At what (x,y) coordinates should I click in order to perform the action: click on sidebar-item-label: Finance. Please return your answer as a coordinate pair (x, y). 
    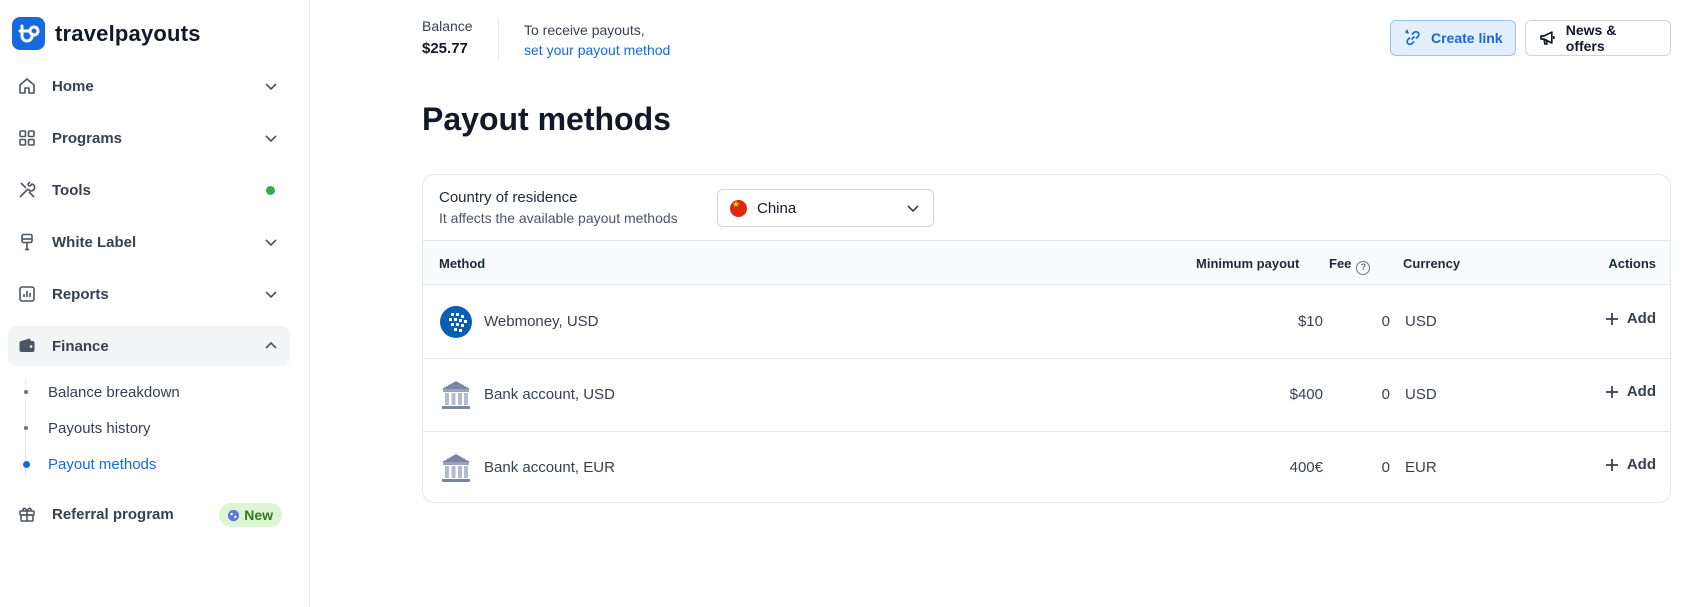
    Looking at the image, I should click on (80, 346).